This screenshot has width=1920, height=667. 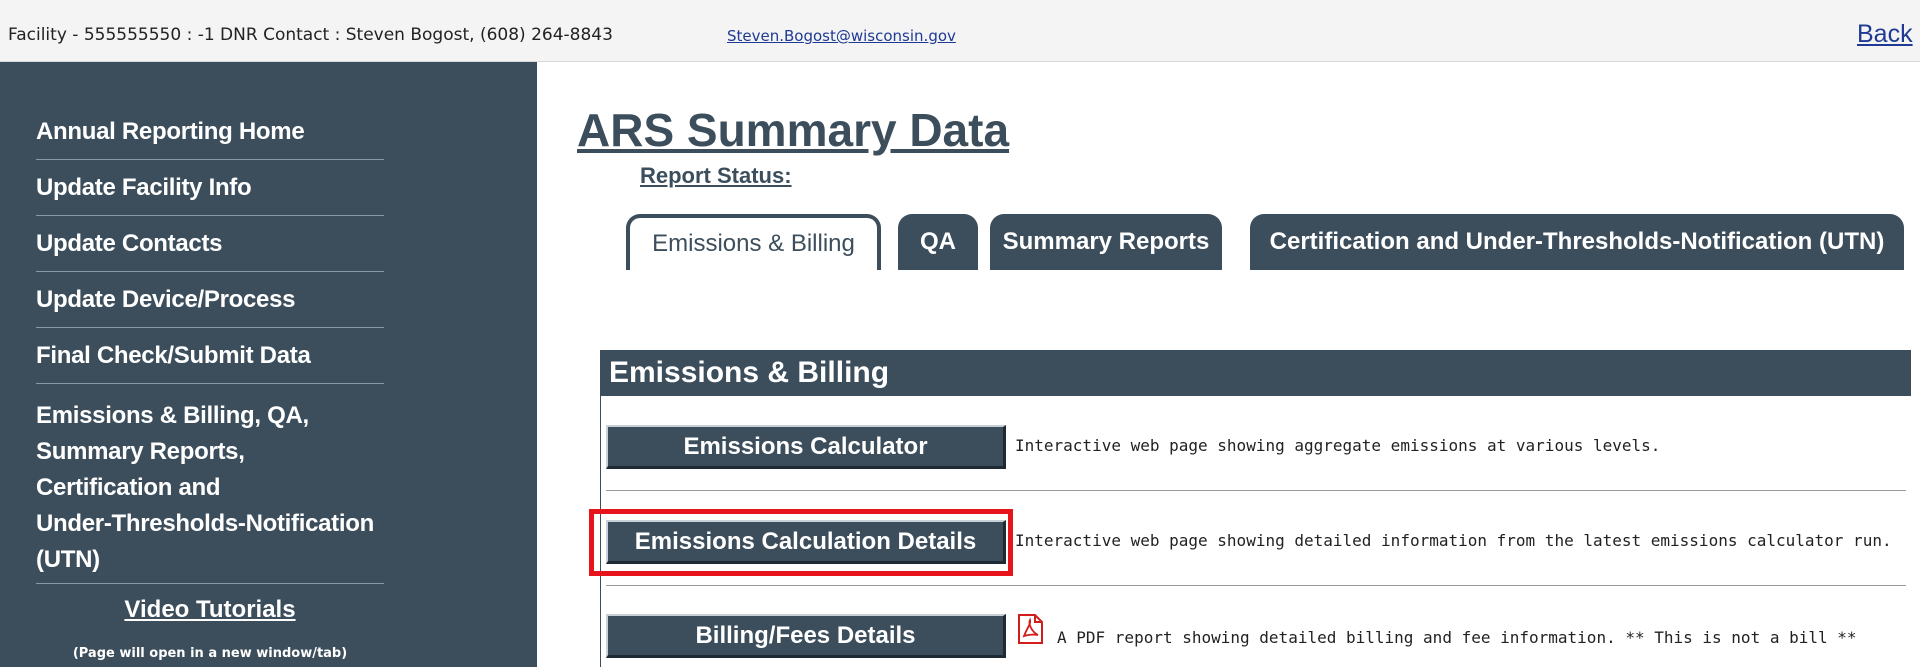 What do you see at coordinates (210, 653) in the screenshot?
I see `video-tutorials-note: (Page will open in a new window/tab)` at bounding box center [210, 653].